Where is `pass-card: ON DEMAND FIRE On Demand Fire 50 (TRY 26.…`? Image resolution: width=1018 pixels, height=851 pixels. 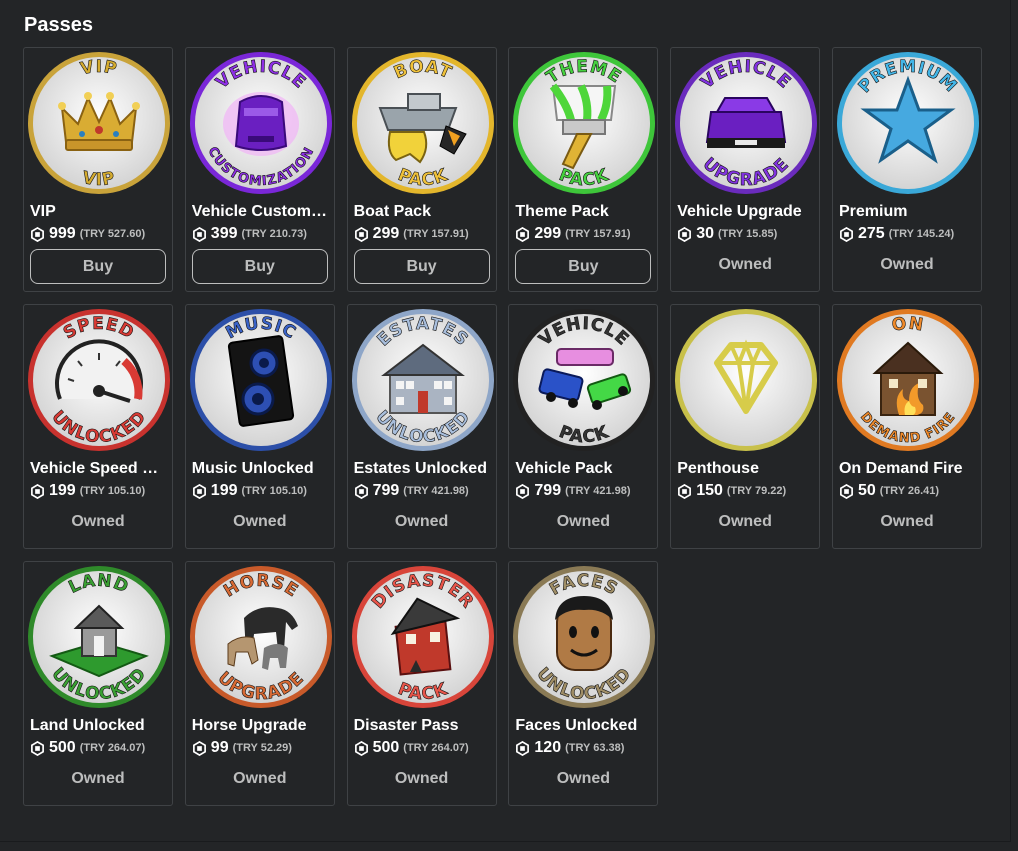
pass-card: ON DEMAND FIRE On Demand Fire 50 (TRY 26.… is located at coordinates (906, 426).